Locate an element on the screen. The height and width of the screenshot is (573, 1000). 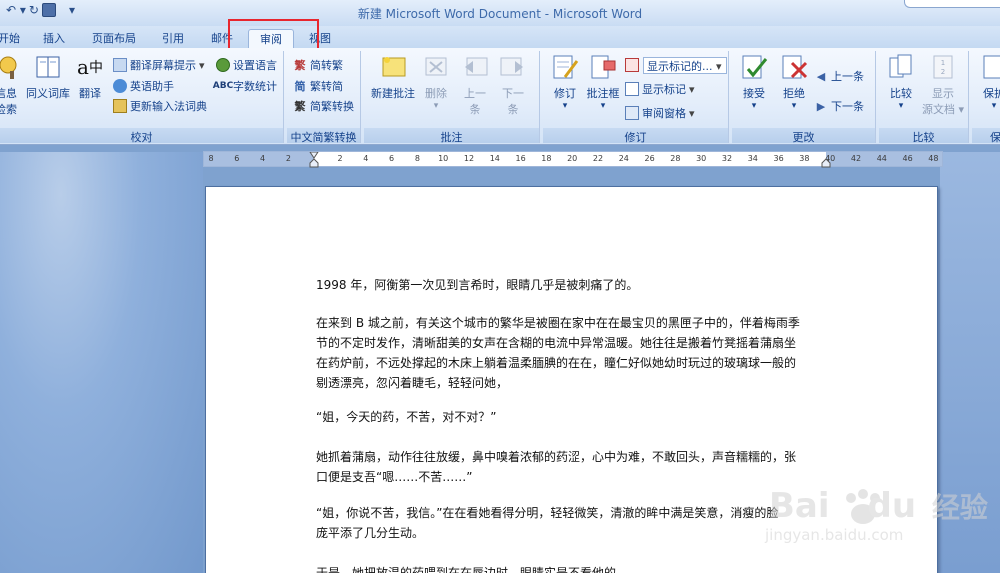
paragraph-line: 口便是支吾“嗯……不苦……” is located at coordinates (394, 477).